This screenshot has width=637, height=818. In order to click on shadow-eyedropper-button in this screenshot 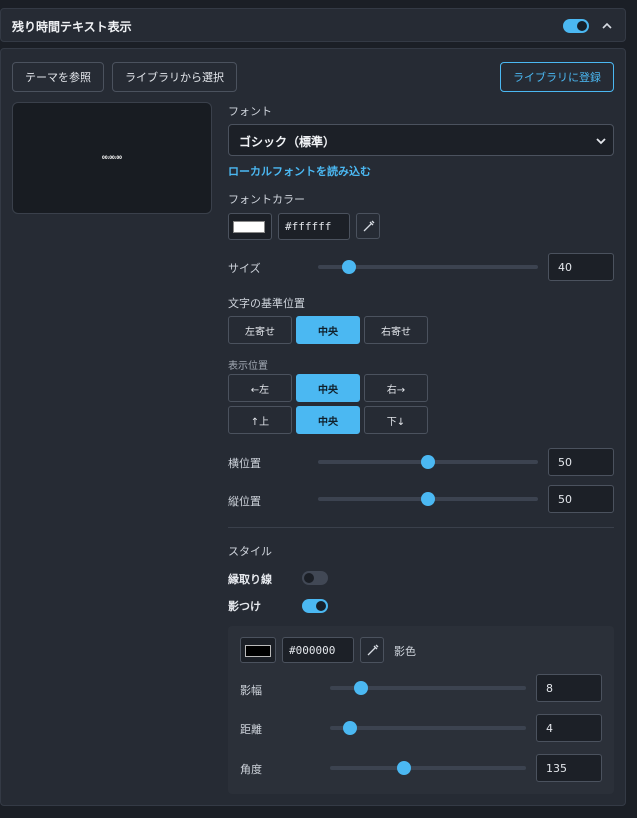, I will do `click(372, 650)`.